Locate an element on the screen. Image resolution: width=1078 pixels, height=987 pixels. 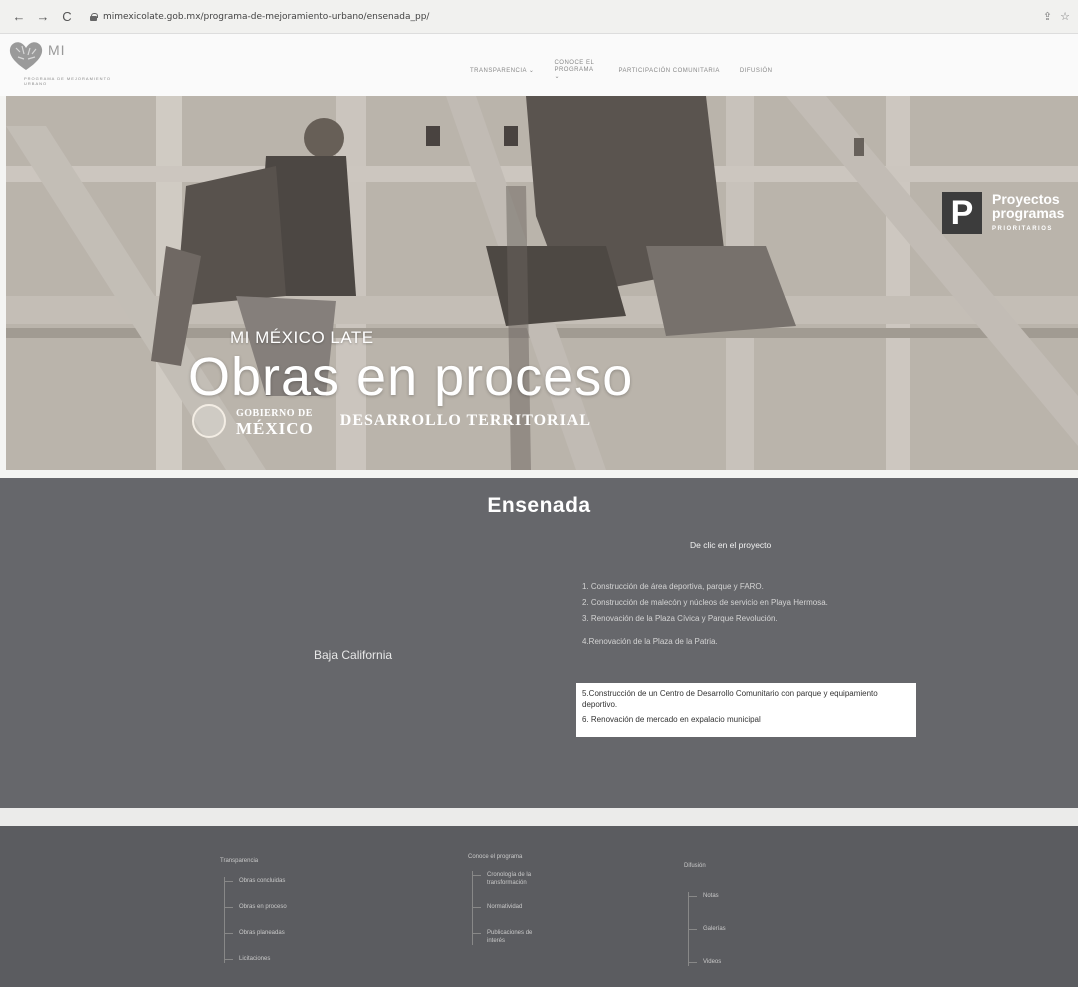
logo-subtitle: PROGRAMA DE MEJORAMIENTO URBANO is located at coordinates (68, 81).